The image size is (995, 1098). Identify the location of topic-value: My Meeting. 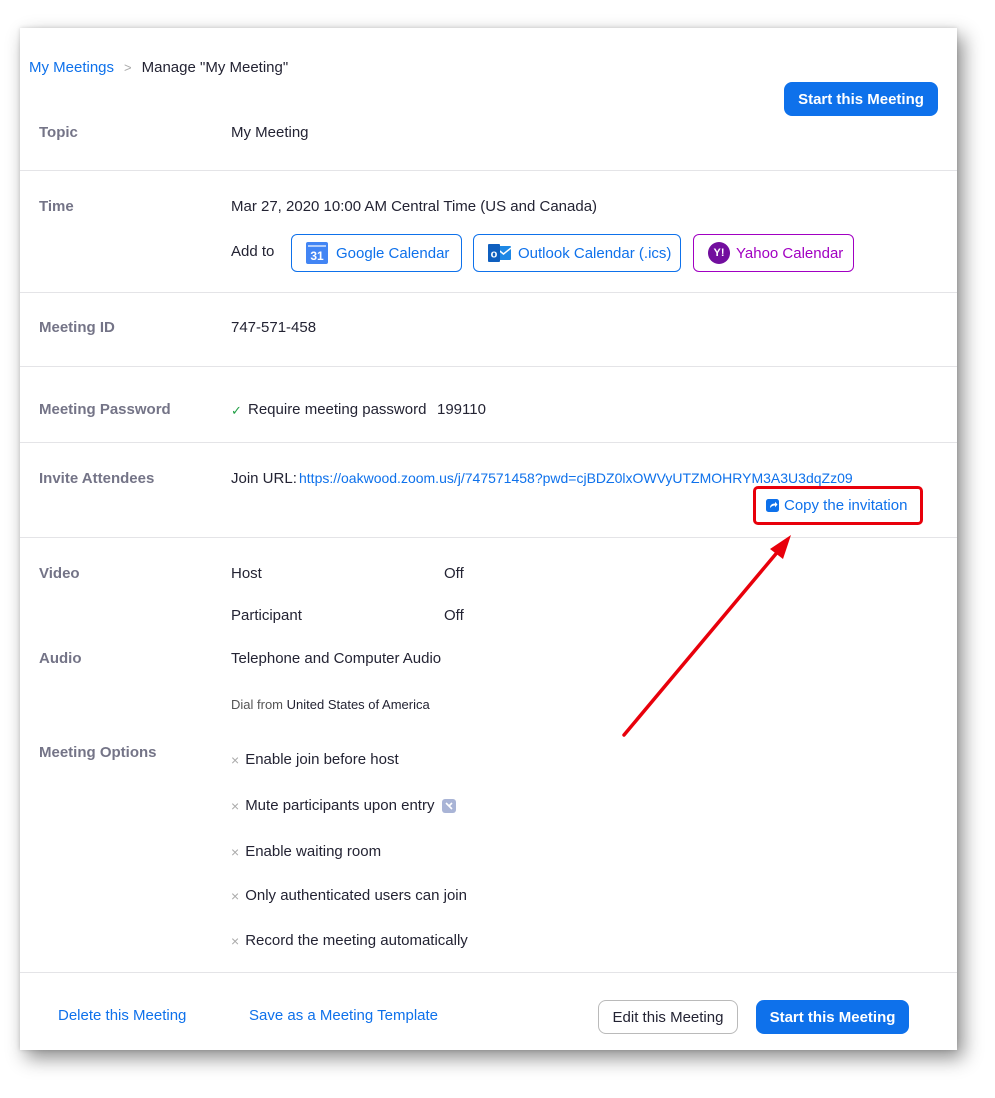
(270, 132).